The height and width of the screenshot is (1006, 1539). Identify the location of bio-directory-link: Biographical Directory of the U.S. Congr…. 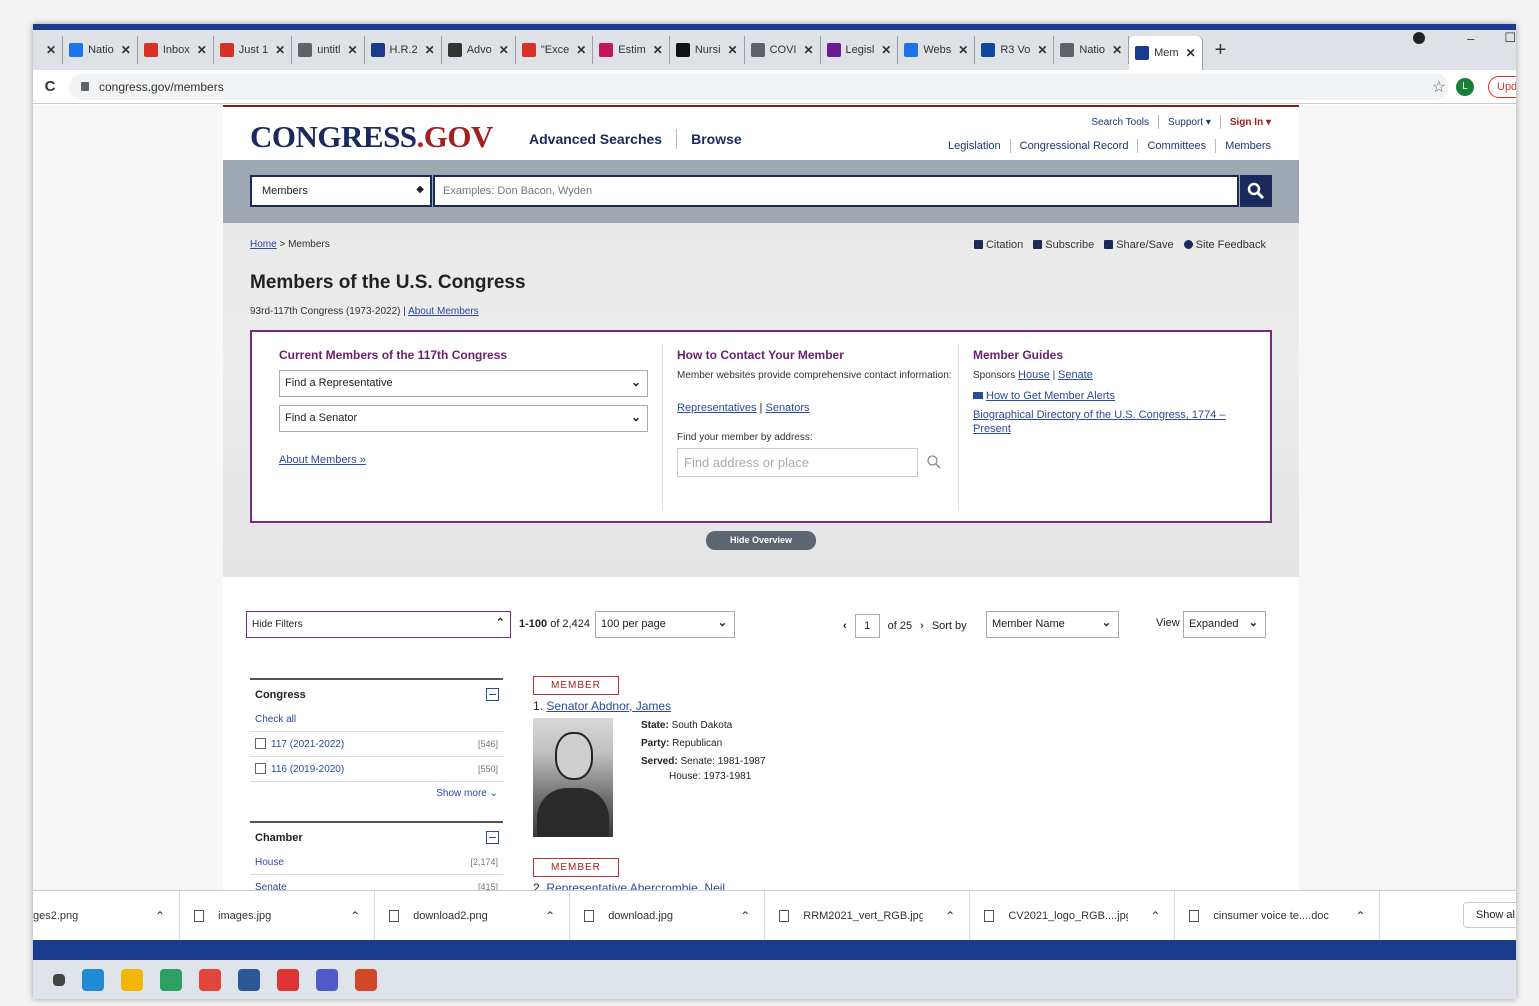
(1099, 422).